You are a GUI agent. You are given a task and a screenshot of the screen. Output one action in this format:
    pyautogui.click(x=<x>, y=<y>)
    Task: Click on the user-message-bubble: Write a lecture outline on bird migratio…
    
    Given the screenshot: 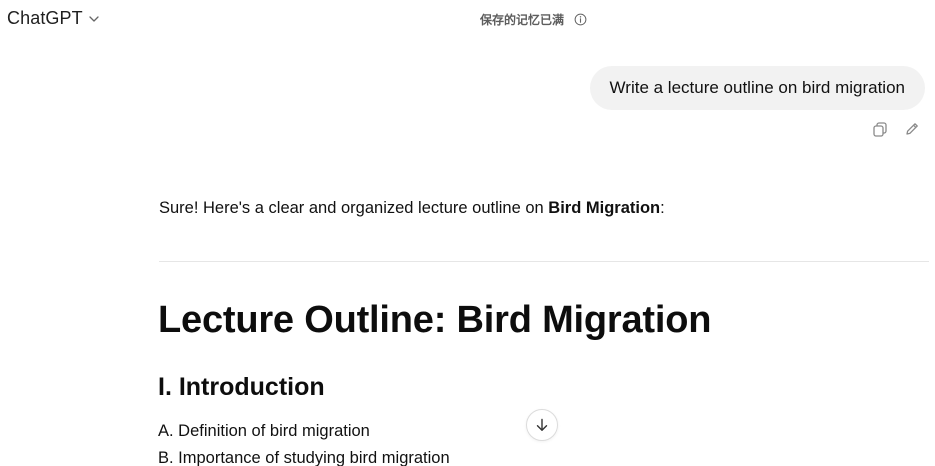 What is the action you would take?
    pyautogui.click(x=757, y=88)
    